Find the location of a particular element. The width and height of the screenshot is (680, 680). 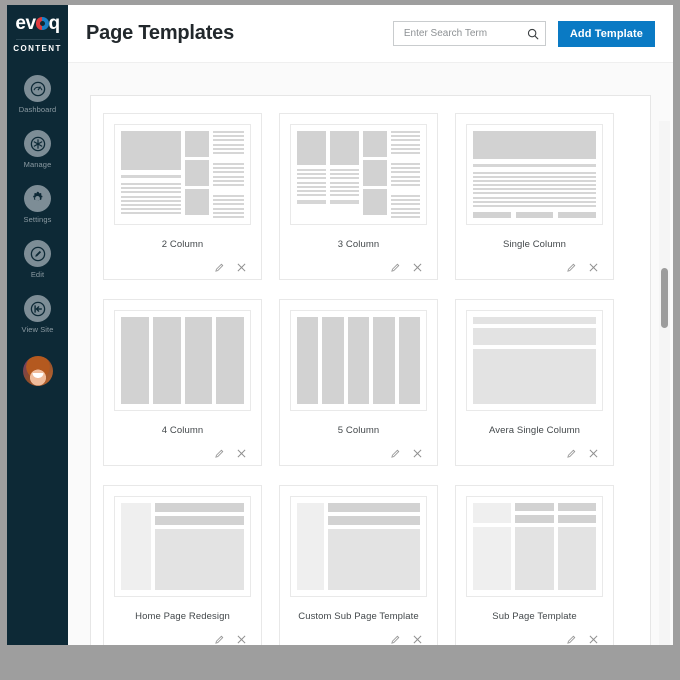

template-card: 3 Column is located at coordinates (358, 196).